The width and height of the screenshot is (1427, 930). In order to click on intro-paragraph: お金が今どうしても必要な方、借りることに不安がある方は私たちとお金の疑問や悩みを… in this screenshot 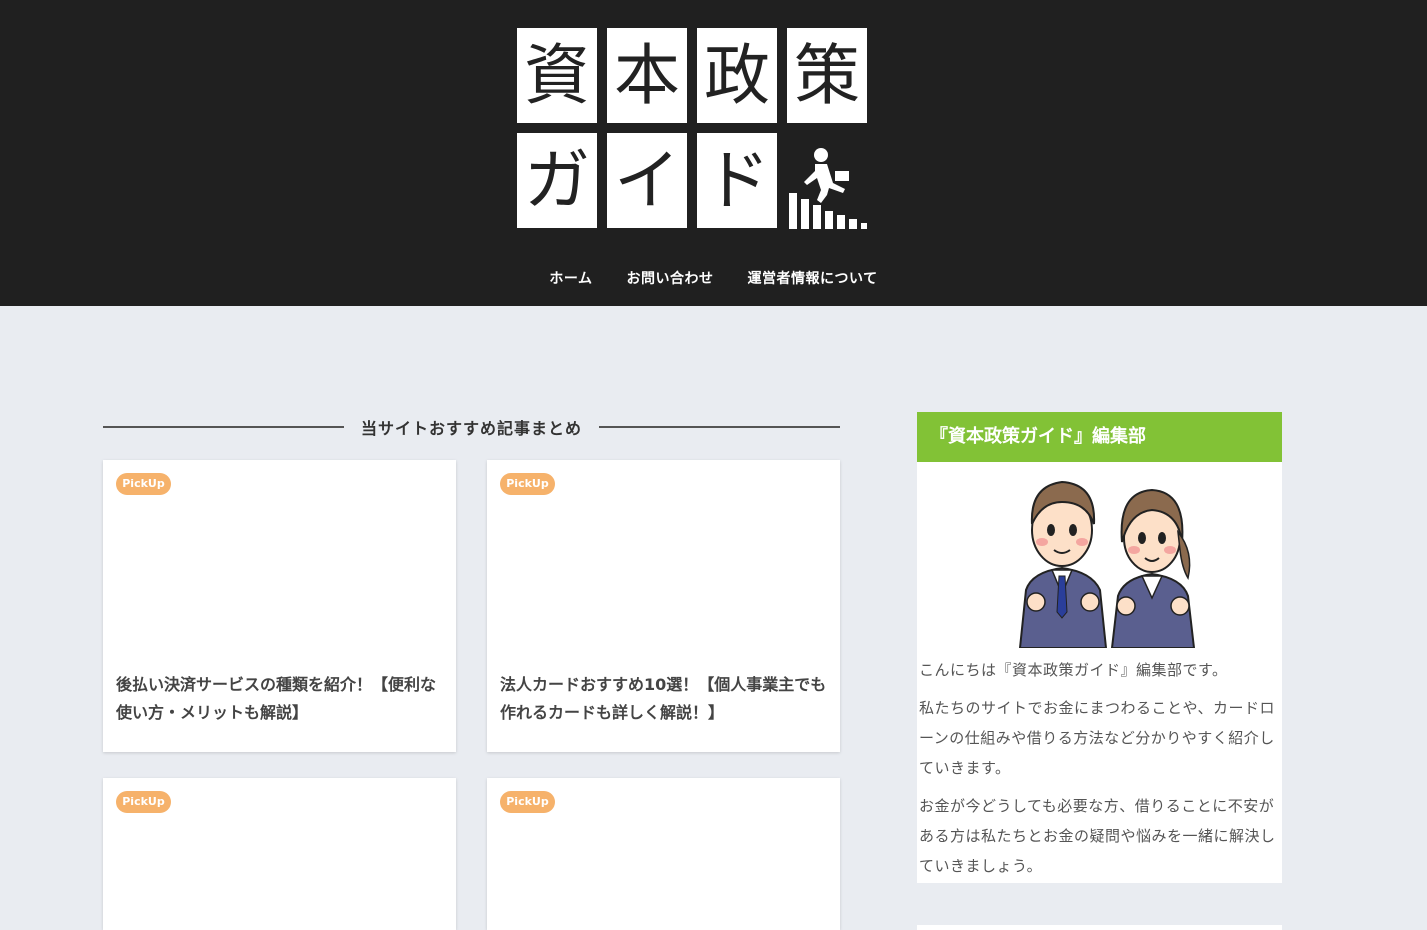, I will do `click(1097, 836)`.